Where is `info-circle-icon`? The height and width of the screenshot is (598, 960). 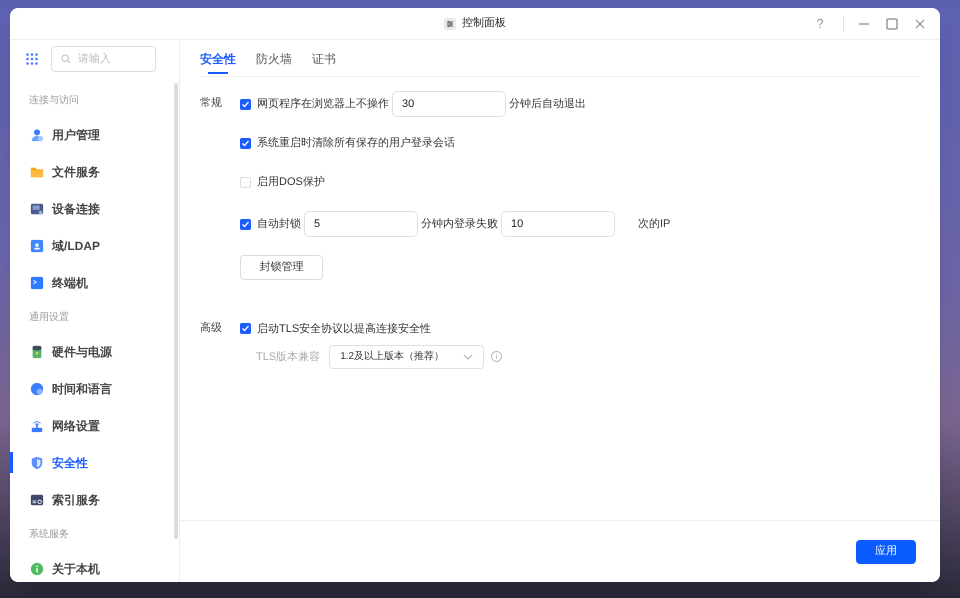 info-circle-icon is located at coordinates (37, 569).